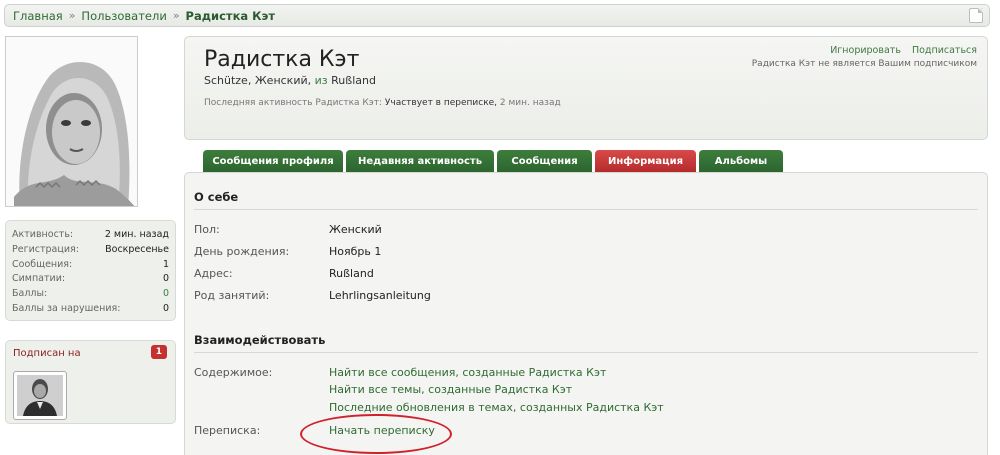  What do you see at coordinates (645, 161) in the screenshot?
I see `tab-information: Информация` at bounding box center [645, 161].